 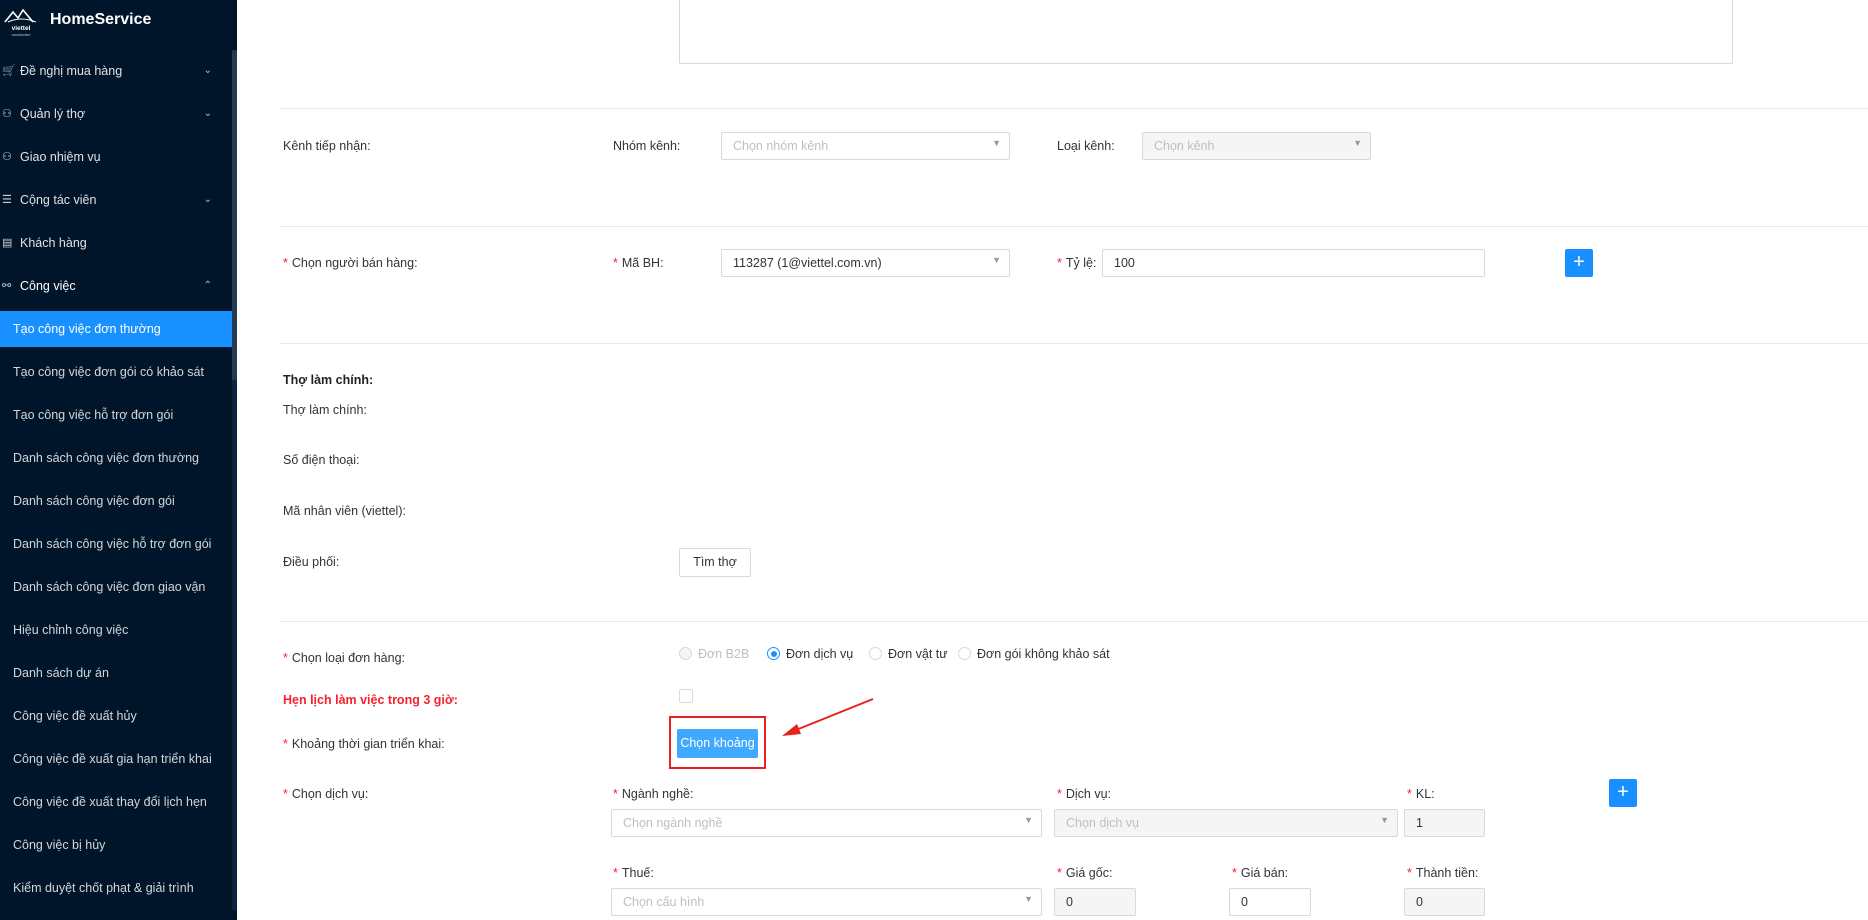 I want to click on ratio-value: 100, so click(x=1124, y=263).